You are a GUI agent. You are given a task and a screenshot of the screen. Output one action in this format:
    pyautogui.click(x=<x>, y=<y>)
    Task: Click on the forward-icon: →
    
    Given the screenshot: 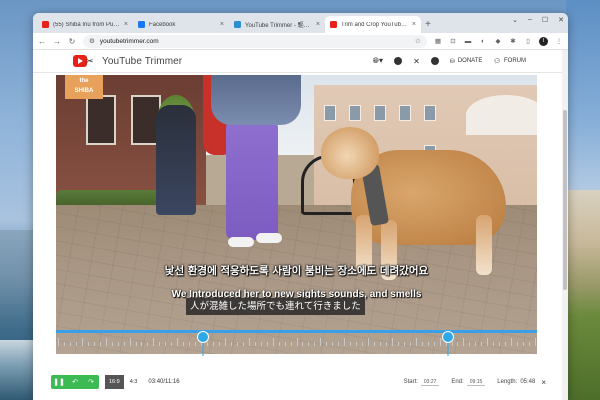 What is the action you would take?
    pyautogui.click(x=57, y=41)
    